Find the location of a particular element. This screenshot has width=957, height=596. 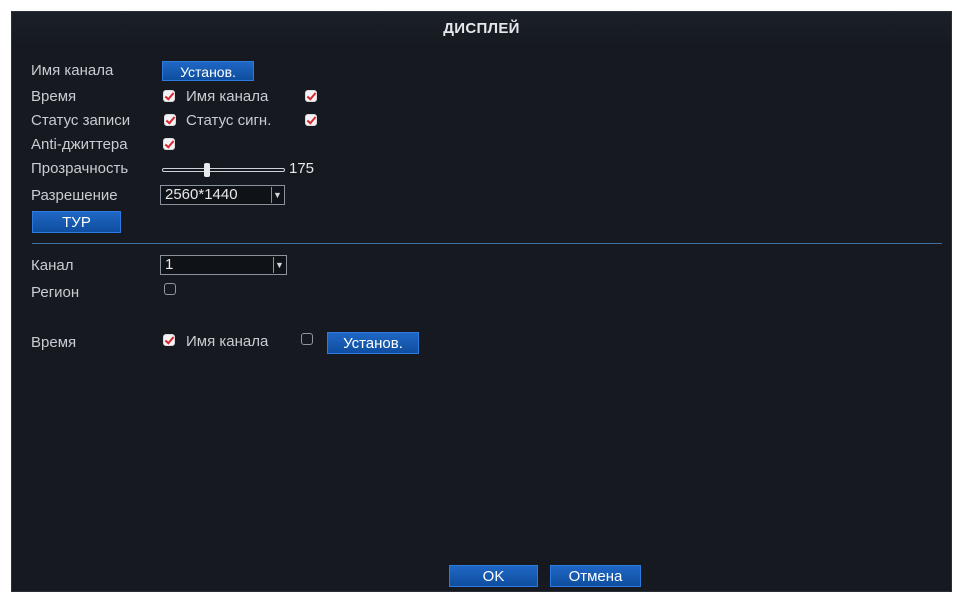

osd-time-checkbox is located at coordinates (169, 340).